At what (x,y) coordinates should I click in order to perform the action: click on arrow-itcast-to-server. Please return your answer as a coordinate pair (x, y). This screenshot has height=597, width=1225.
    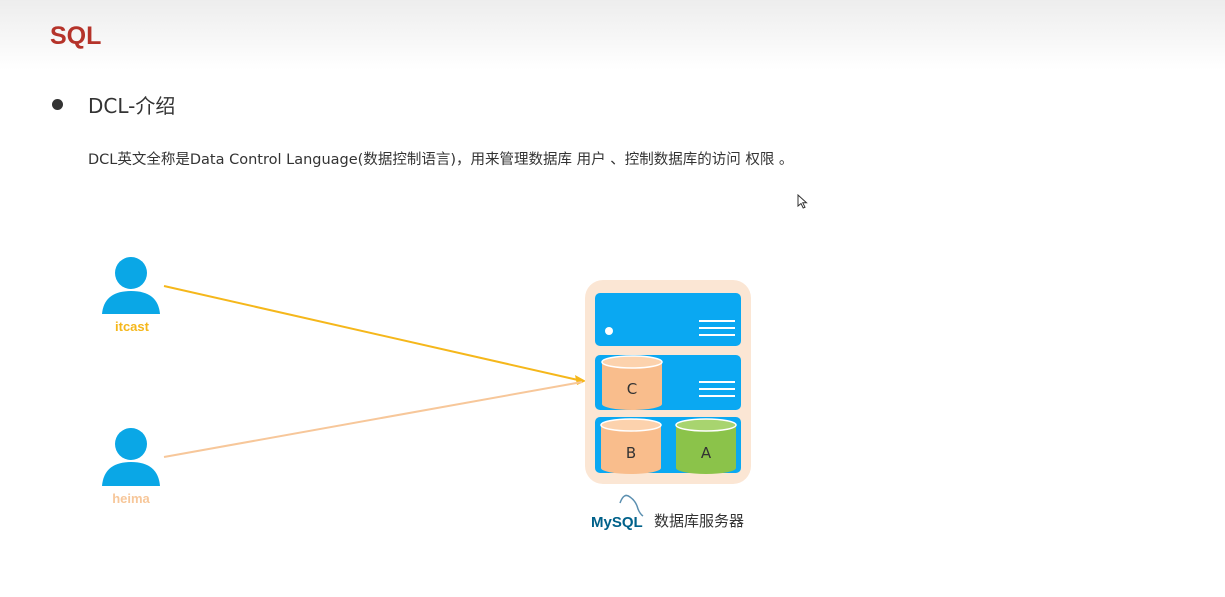
    Looking at the image, I should click on (374, 335).